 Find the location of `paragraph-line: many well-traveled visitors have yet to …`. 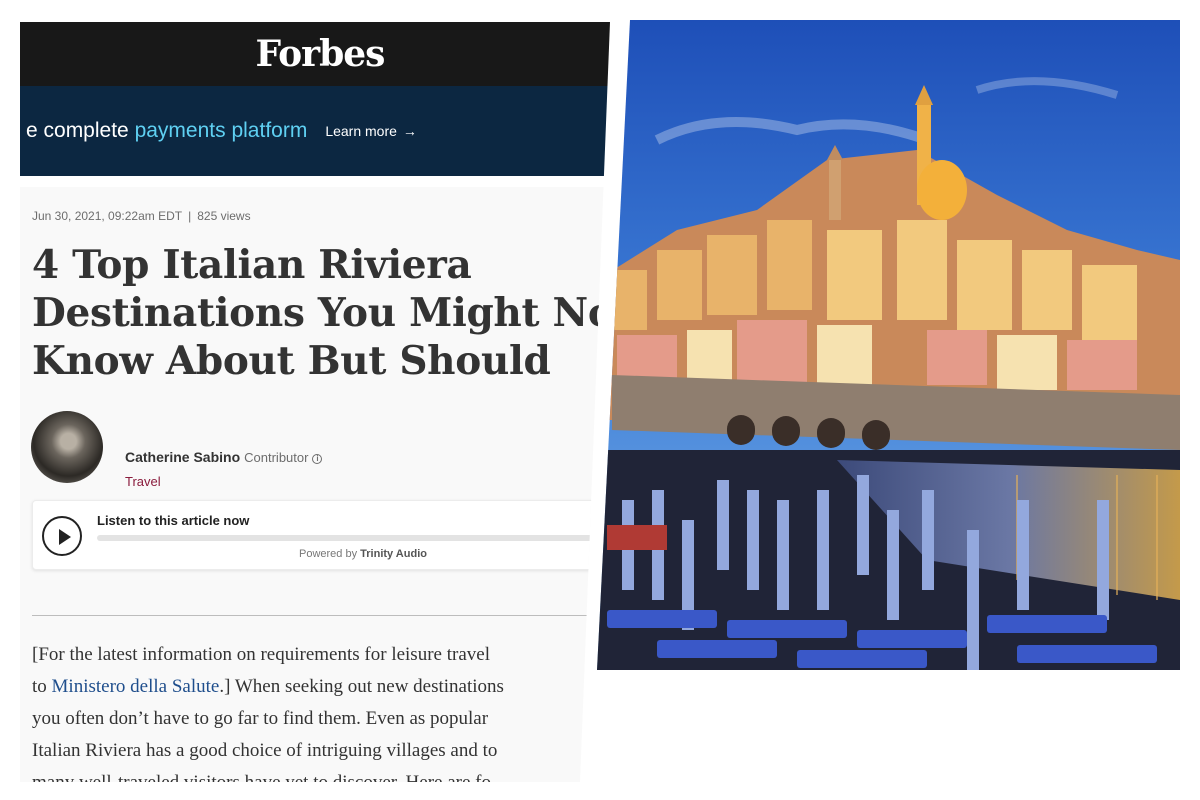

paragraph-line: many well-traveled visitors have yet to … is located at coordinates (321, 774).